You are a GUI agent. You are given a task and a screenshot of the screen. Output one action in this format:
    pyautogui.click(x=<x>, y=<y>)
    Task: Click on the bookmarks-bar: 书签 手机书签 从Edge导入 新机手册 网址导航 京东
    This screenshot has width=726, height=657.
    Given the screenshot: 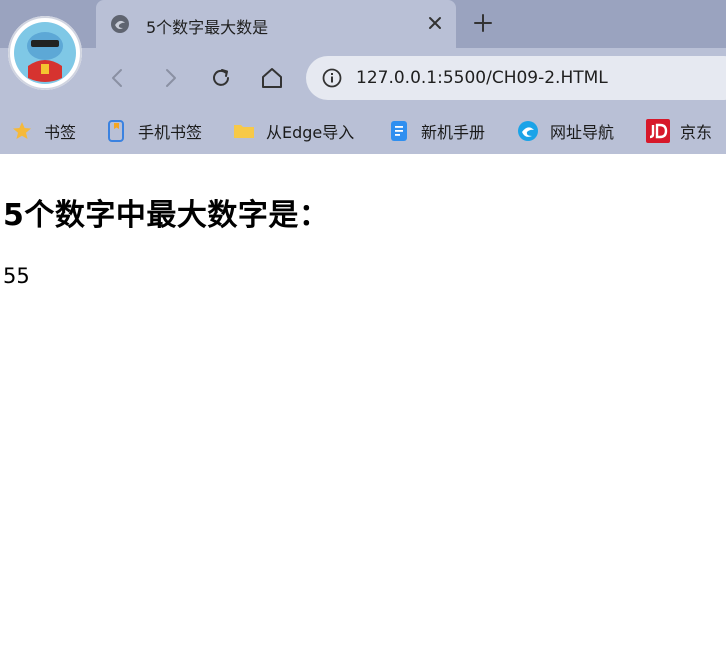 What is the action you would take?
    pyautogui.click(x=363, y=130)
    